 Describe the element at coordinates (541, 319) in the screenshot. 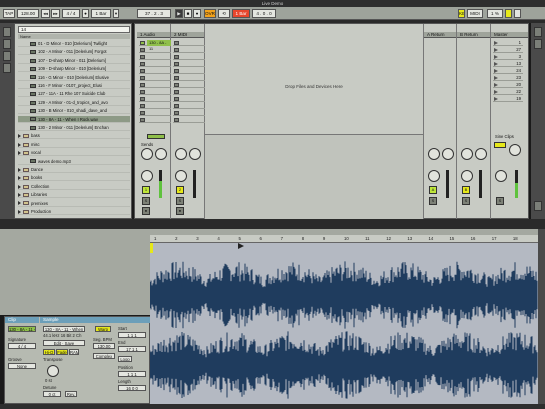

I see `waveform-scrollbar` at that location.